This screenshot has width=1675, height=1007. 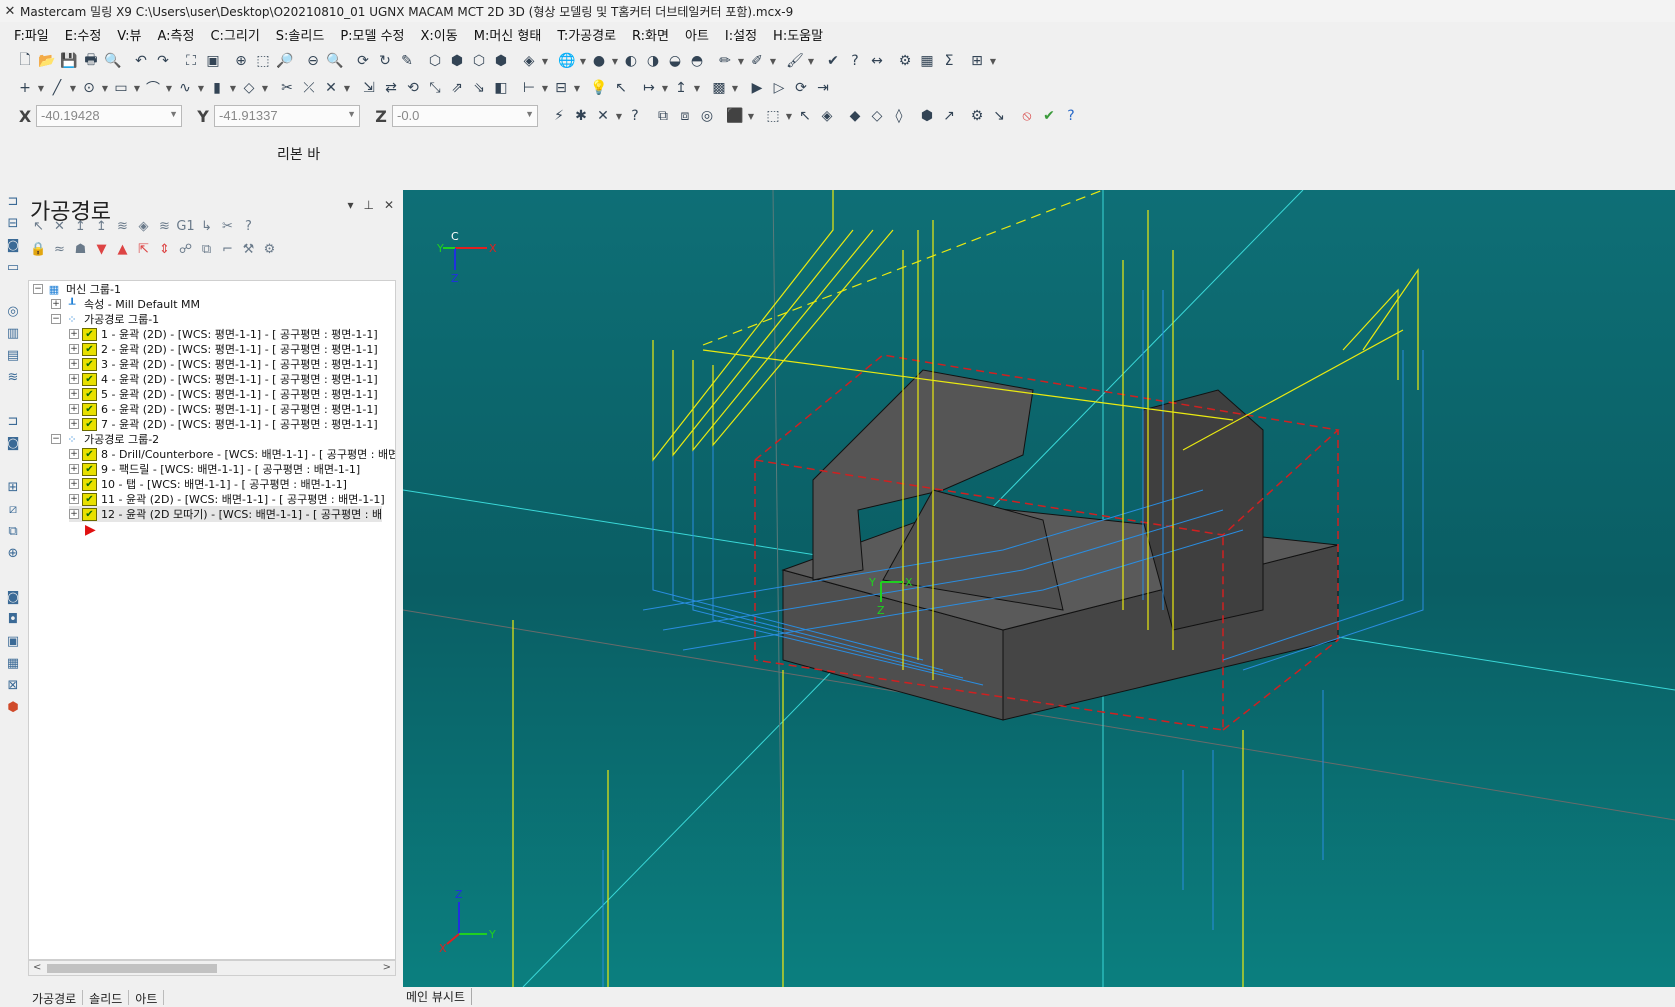 I want to click on verify-icon: ⚙, so click(x=977, y=116).